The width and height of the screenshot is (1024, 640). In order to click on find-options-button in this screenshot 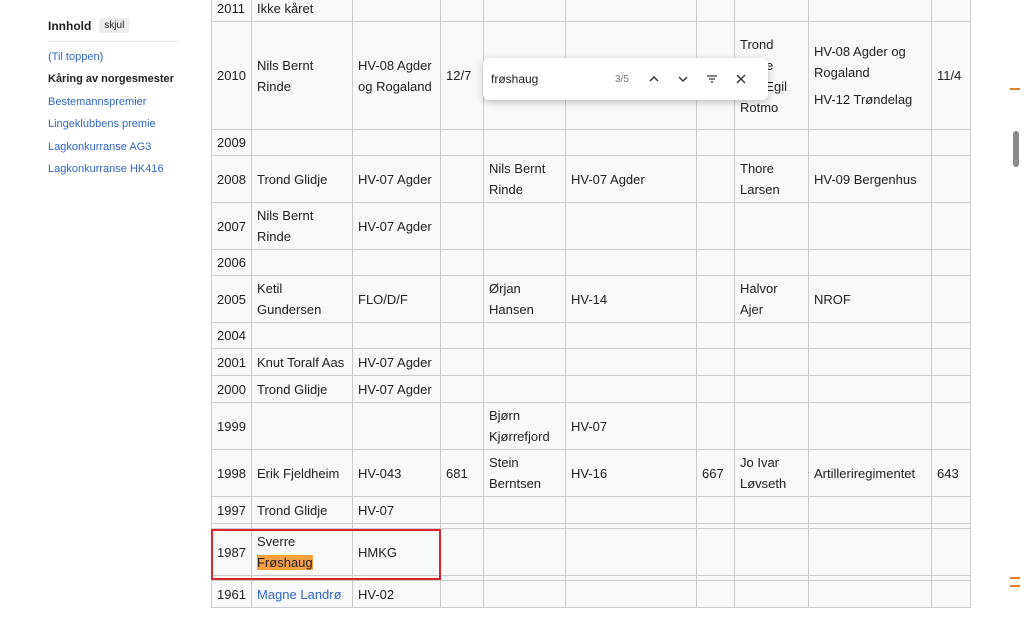, I will do `click(711, 79)`.